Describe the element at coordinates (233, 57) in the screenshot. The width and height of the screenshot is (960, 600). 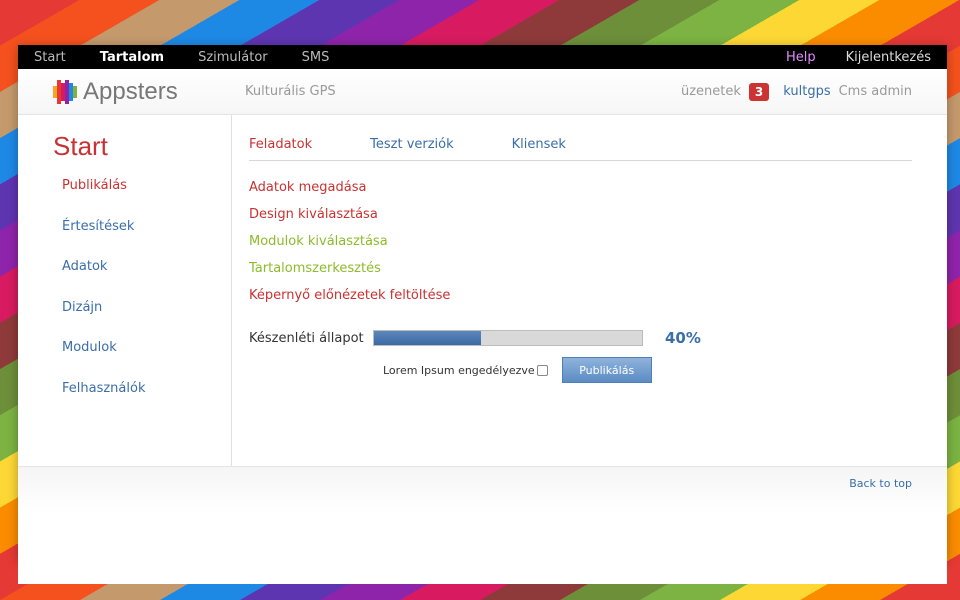
I see `top-nav-item-szimulátor: Szimulátor` at that location.